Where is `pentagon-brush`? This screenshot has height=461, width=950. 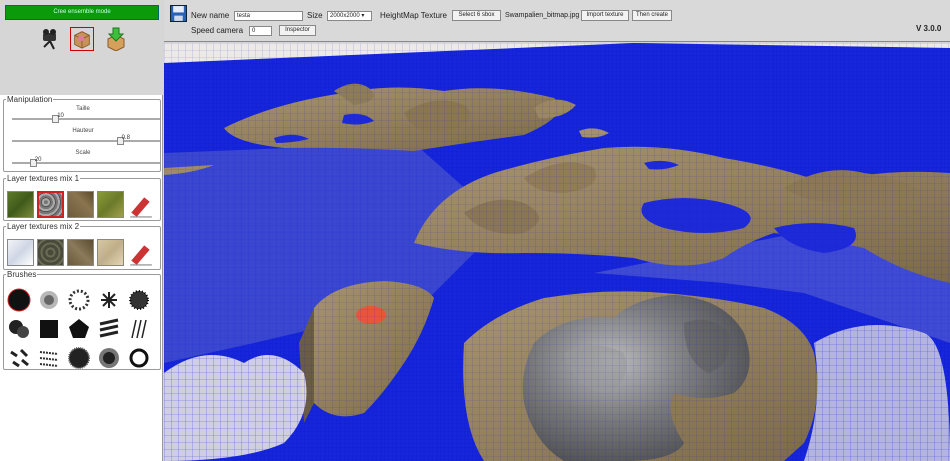
pentagon-brush is located at coordinates (79, 328).